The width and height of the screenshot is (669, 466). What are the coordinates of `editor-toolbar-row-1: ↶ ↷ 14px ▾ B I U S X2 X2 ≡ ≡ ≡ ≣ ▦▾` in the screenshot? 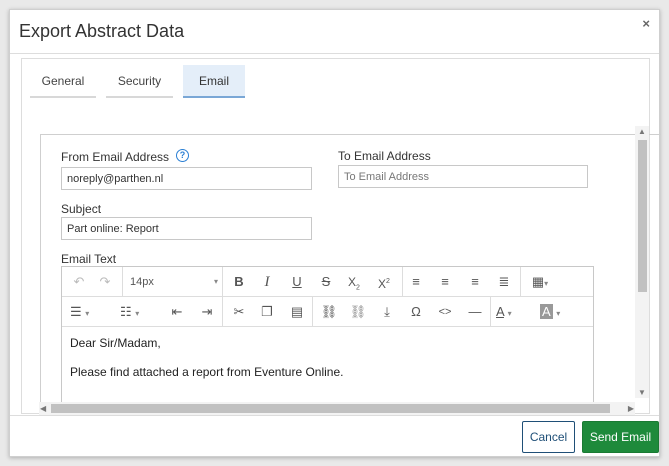 It's located at (327, 282).